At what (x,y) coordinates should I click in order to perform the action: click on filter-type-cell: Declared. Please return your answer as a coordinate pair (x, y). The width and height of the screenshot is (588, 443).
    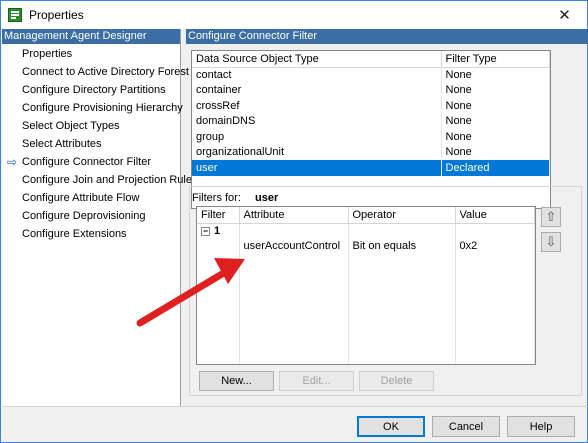
    Looking at the image, I should click on (495, 168).